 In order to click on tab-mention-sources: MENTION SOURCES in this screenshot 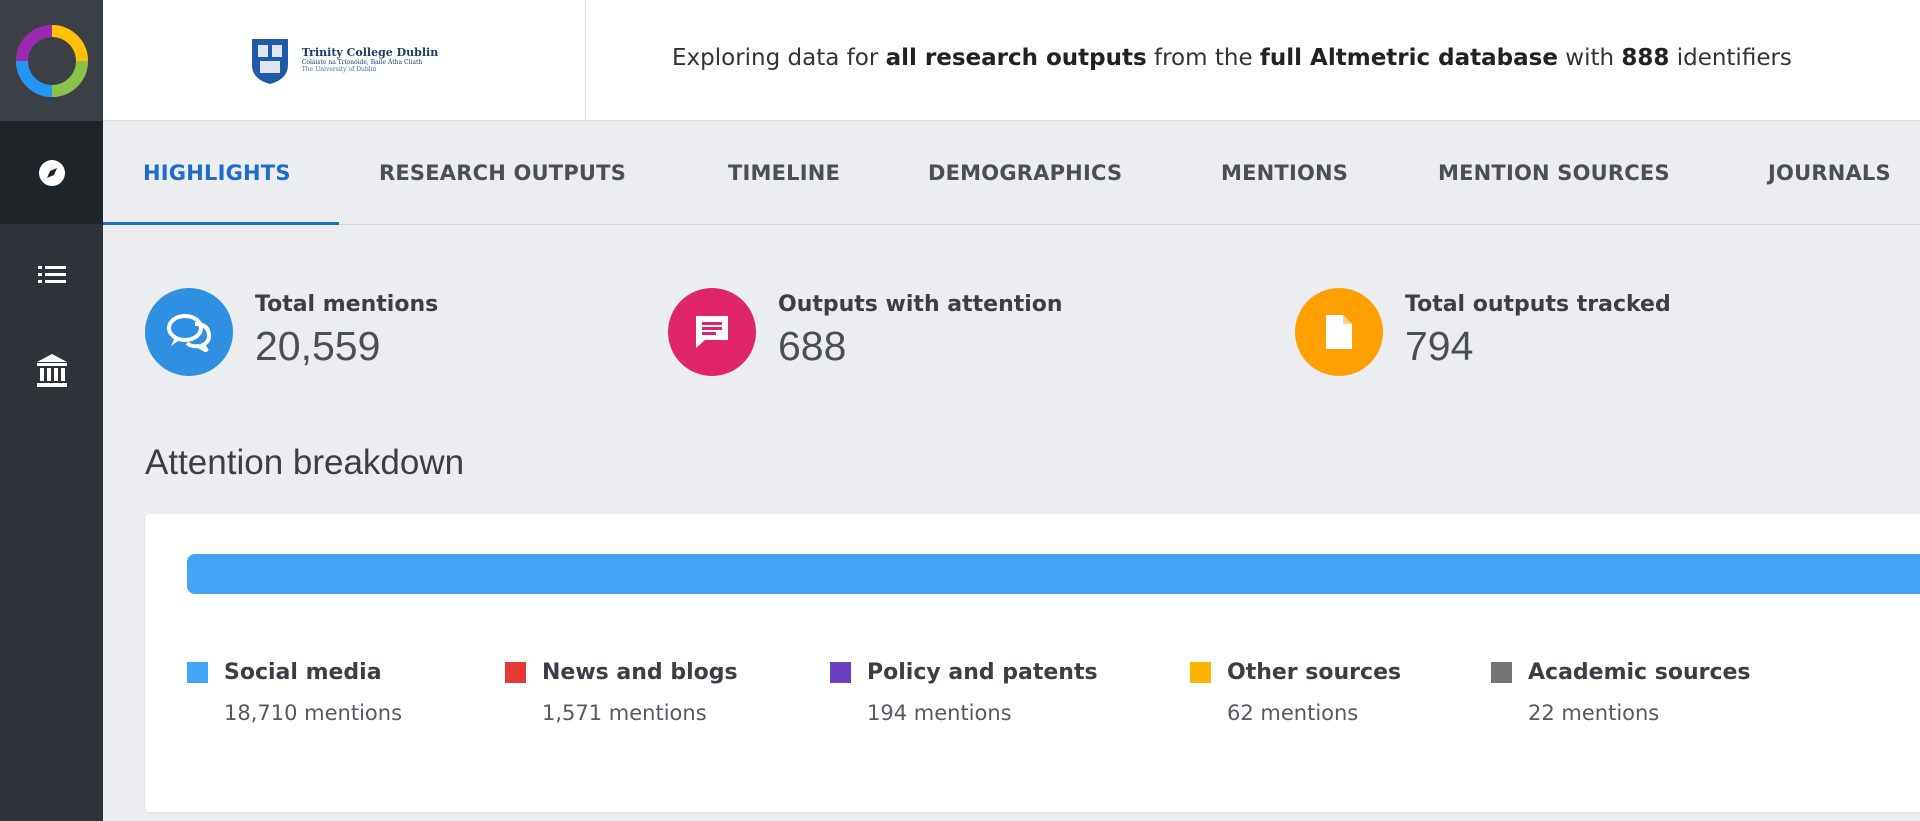, I will do `click(1554, 173)`.